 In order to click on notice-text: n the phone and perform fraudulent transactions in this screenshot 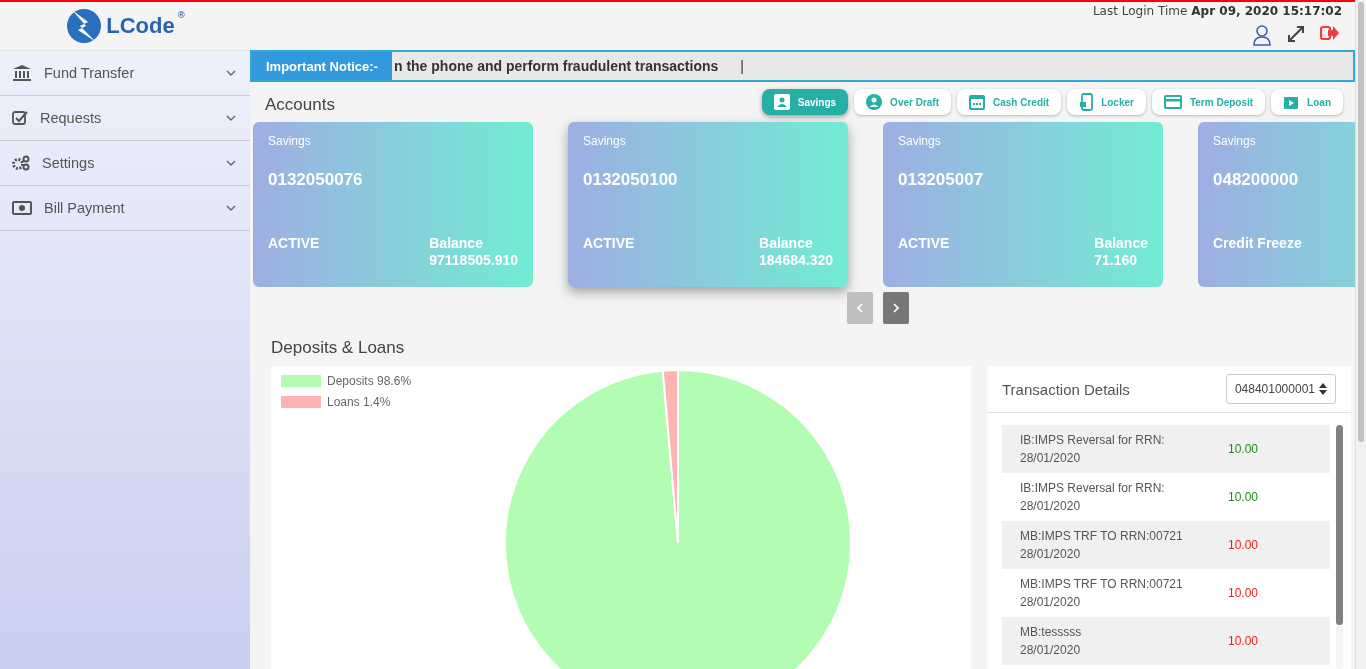, I will do `click(555, 66)`.